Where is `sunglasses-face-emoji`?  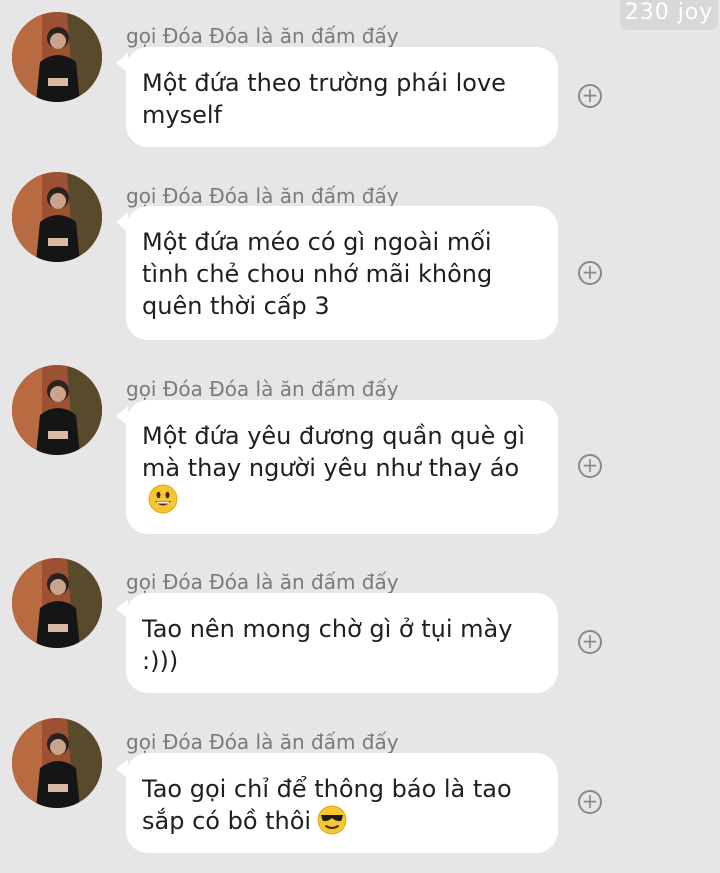
sunglasses-face-emoji is located at coordinates (332, 820).